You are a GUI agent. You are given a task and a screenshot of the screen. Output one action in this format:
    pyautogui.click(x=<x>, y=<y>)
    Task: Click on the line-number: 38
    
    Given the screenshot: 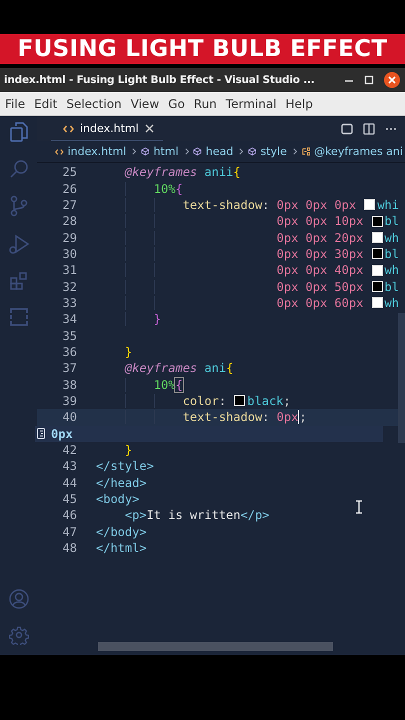 What is the action you would take?
    pyautogui.click(x=69, y=385)
    